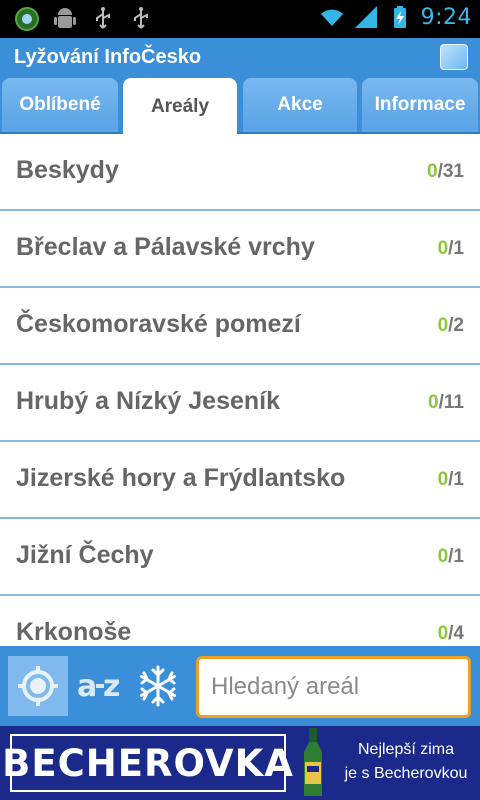 The width and height of the screenshot is (480, 800). I want to click on status-clock: 9:24, so click(446, 17).